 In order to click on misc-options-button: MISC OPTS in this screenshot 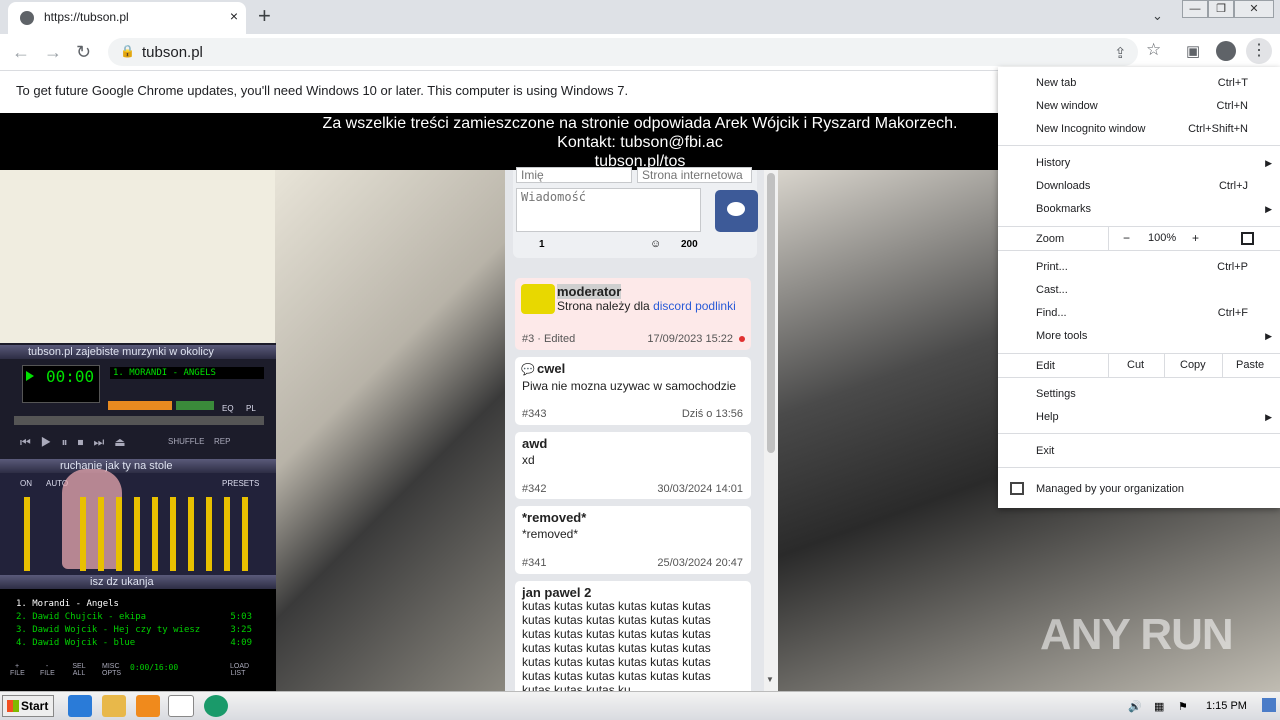, I will do `click(111, 670)`.